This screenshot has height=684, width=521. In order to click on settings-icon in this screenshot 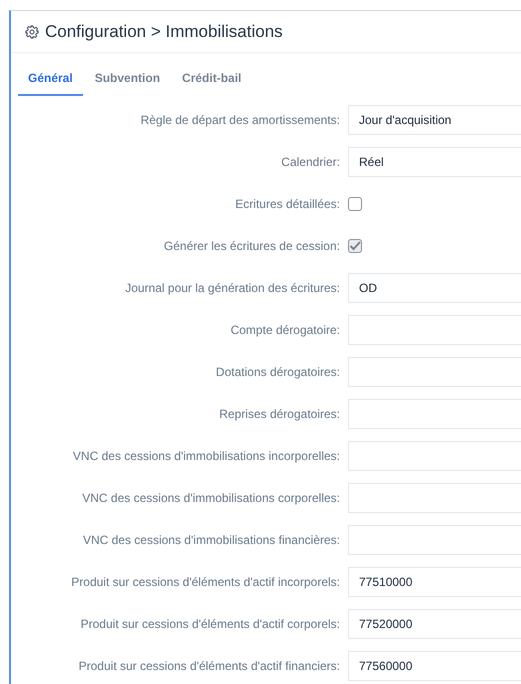, I will do `click(32, 31)`.